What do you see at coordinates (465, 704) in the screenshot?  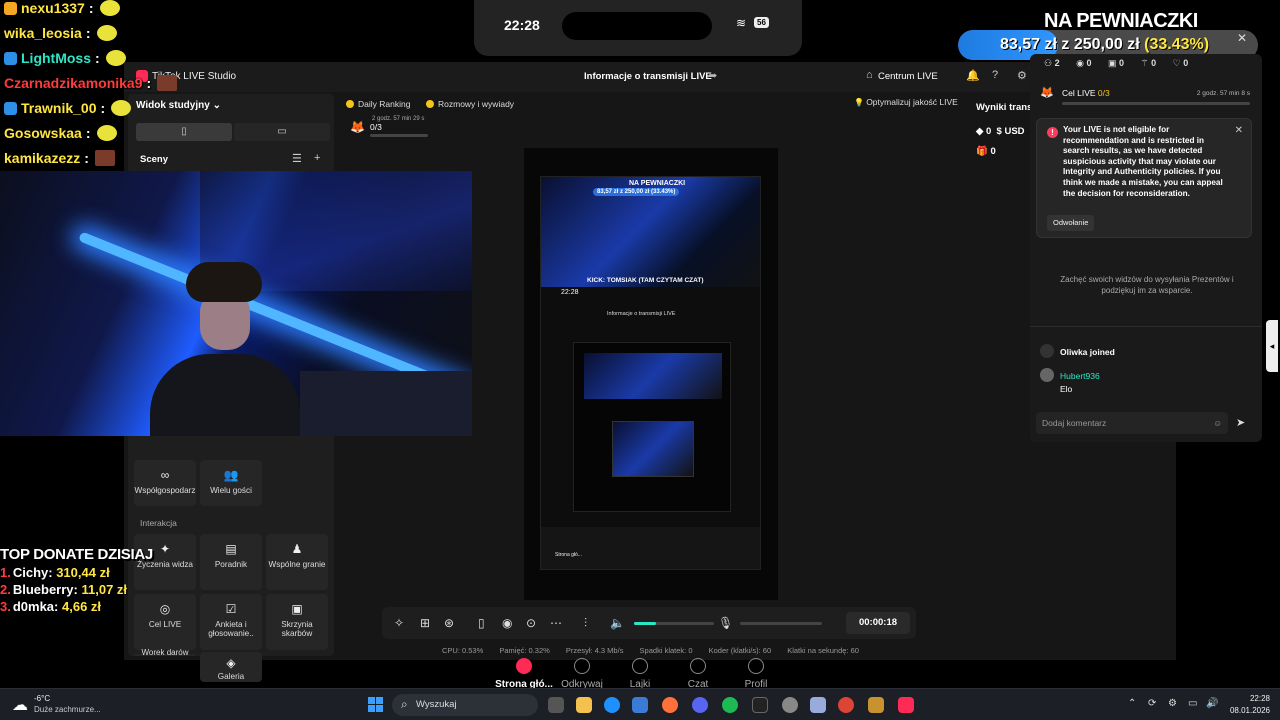 I see `taskbar-search: Wyszukaj` at bounding box center [465, 704].